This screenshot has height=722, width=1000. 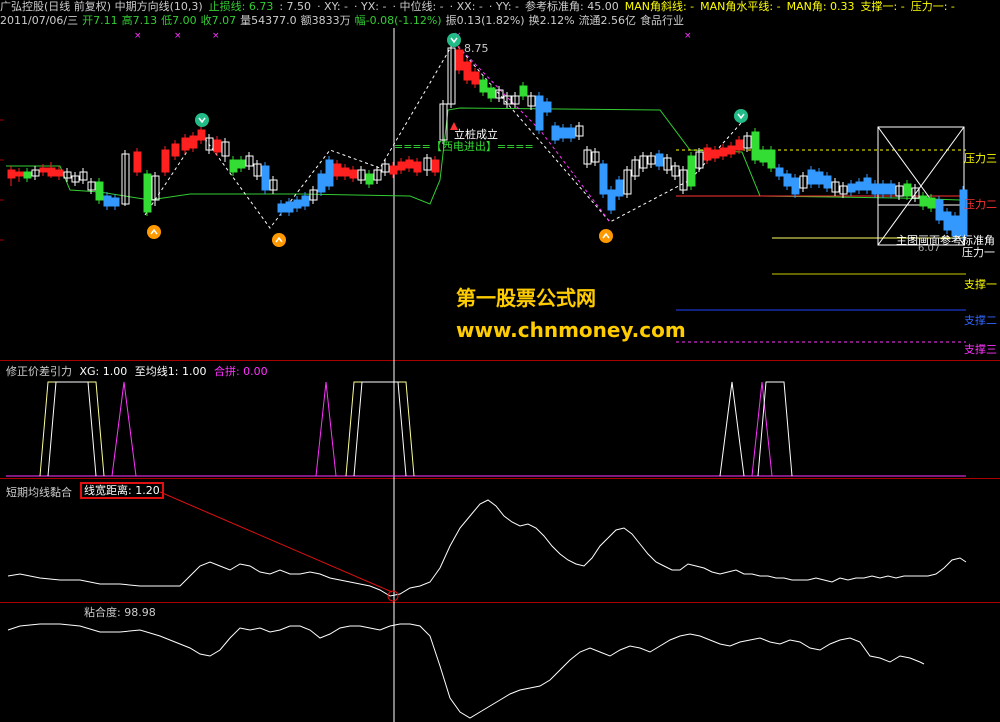 I want to click on panel2-title: 修正价差引力, so click(x=39, y=371).